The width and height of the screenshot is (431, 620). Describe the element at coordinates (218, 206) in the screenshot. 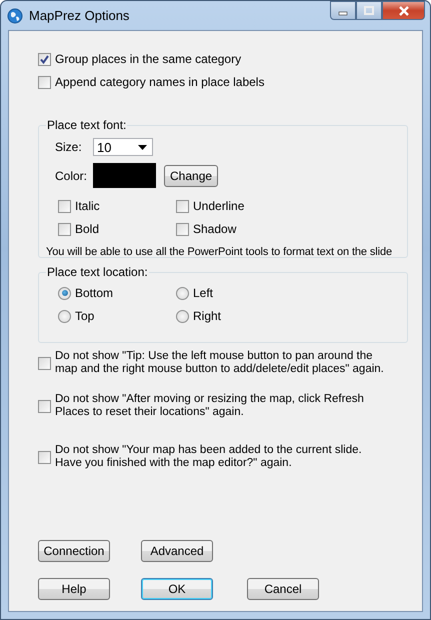

I see `checkbox-label: Underline` at that location.